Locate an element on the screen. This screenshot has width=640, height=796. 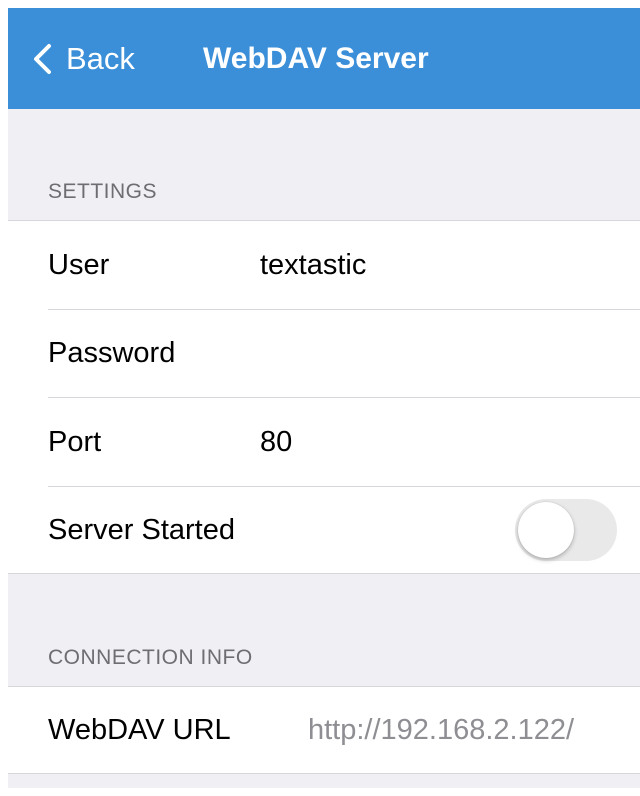
server-started-label: Server Started is located at coordinates (141, 529).